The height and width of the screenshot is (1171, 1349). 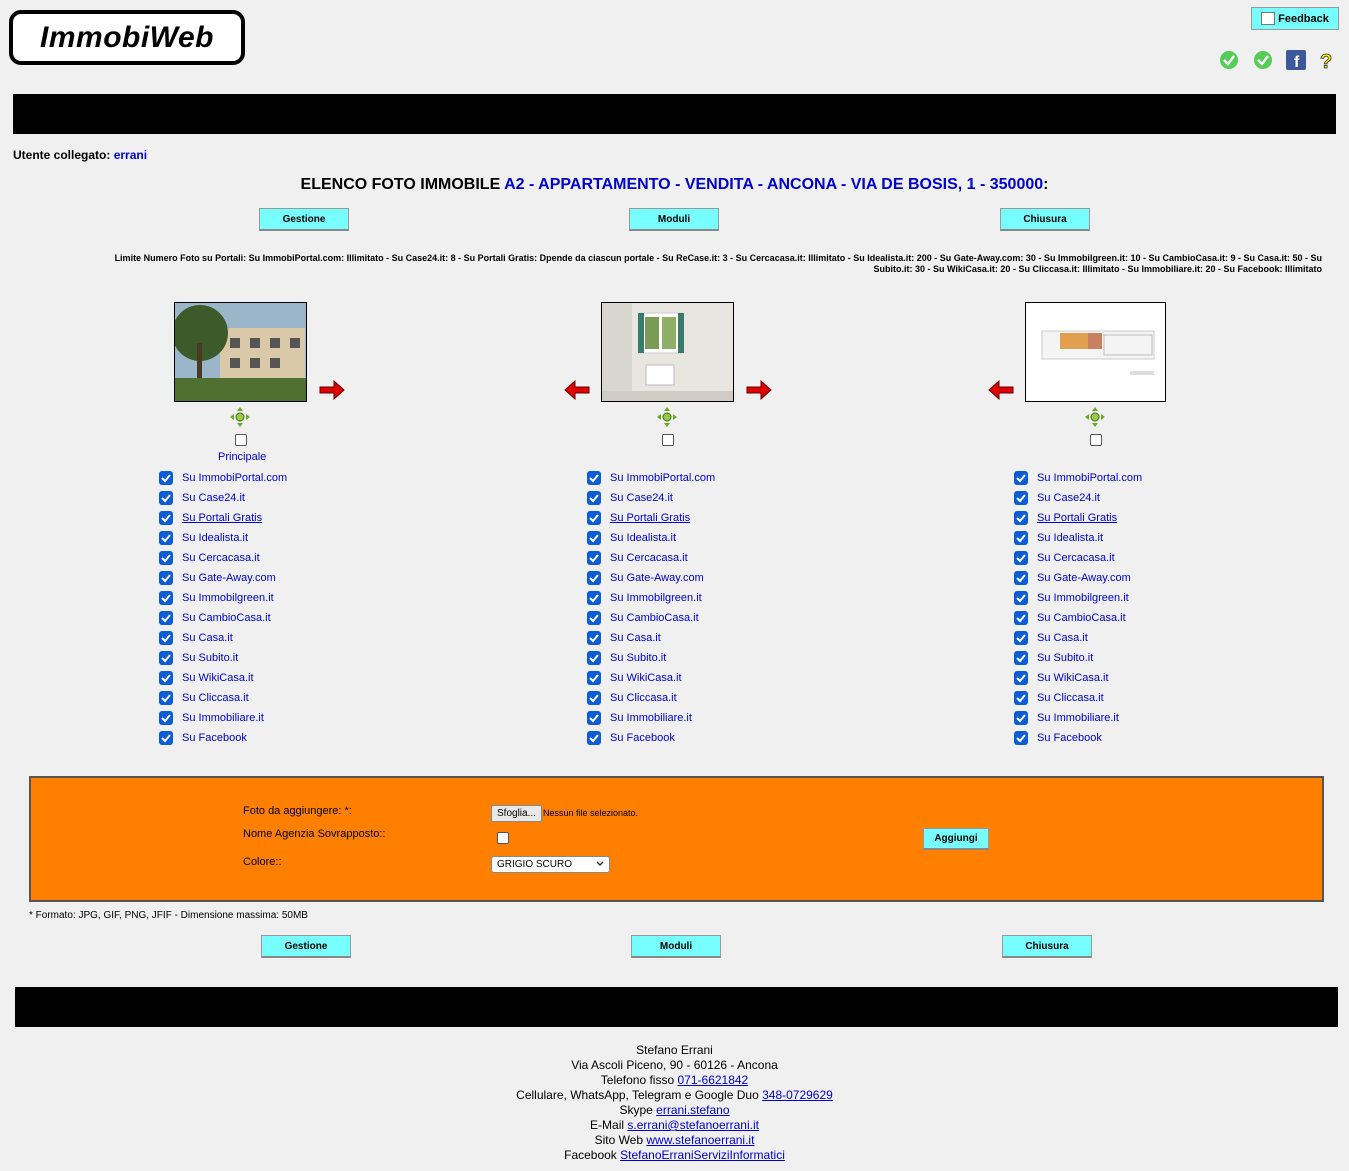 What do you see at coordinates (127, 37) in the screenshot?
I see `app-logo: ImmobiWeb` at bounding box center [127, 37].